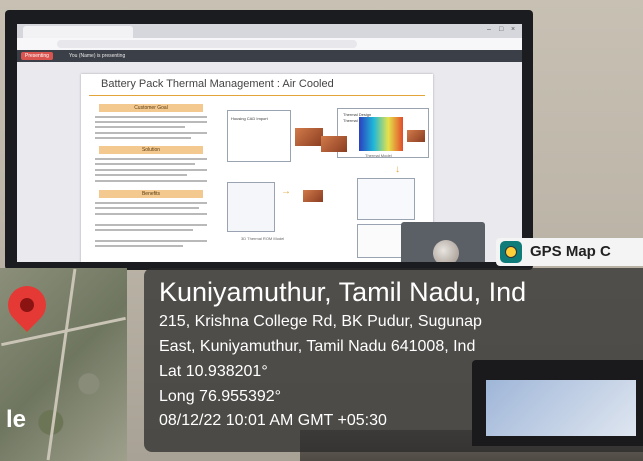 Image resolution: width=643 pixels, height=461 pixels. What do you see at coordinates (501, 29) in the screenshot?
I see `maximize-icon: □` at bounding box center [501, 29].